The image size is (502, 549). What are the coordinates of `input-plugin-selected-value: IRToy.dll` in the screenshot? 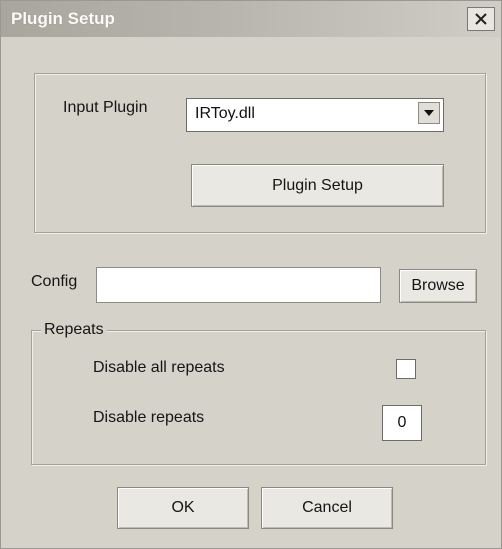 It's located at (225, 113).